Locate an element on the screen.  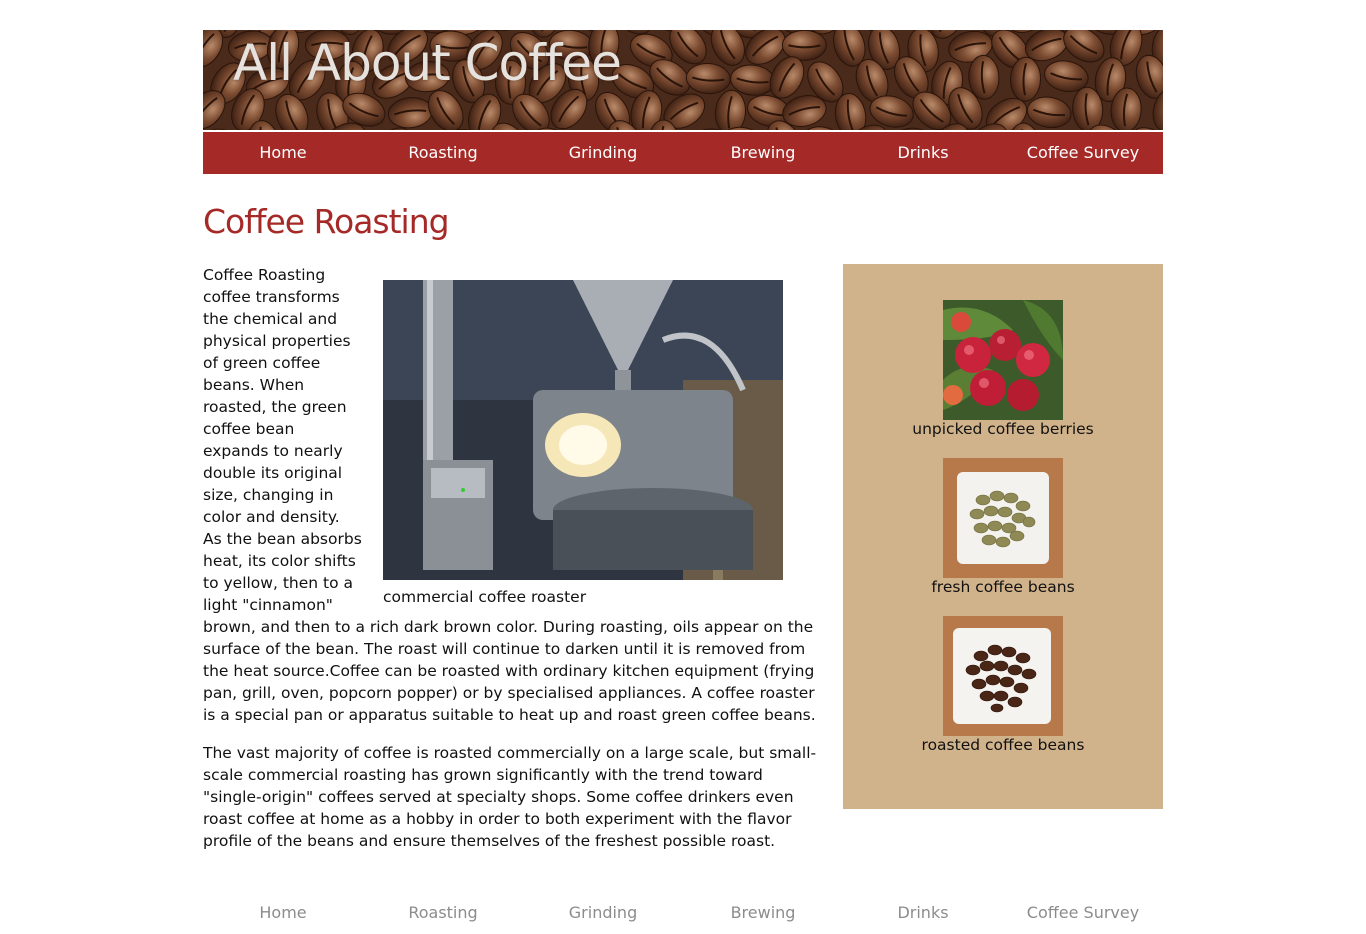
green-beans-photo is located at coordinates (1003, 518).